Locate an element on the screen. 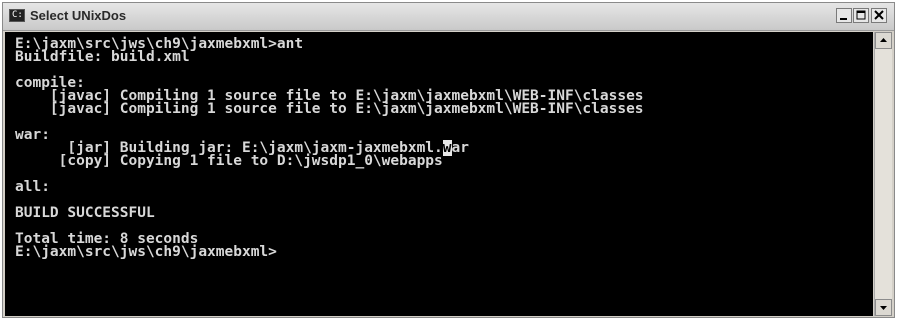 The height and width of the screenshot is (321, 898). minimize-icon is located at coordinates (843, 19).